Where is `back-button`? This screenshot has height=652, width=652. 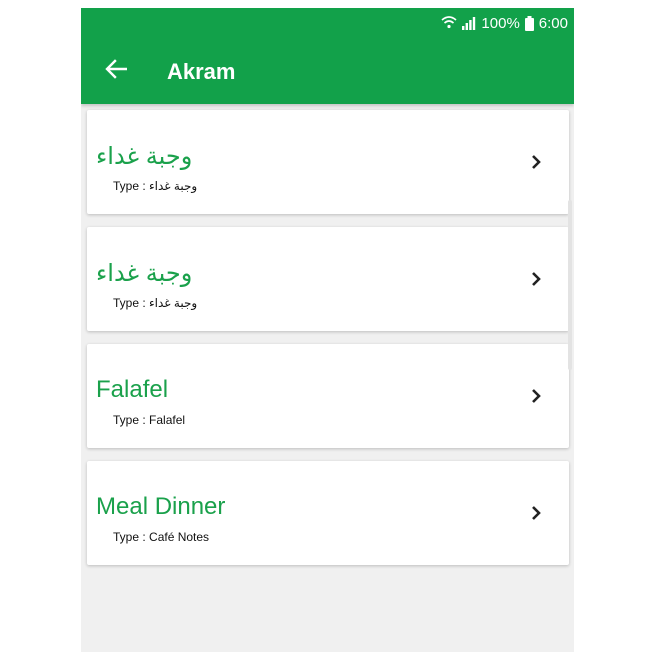
back-button is located at coordinates (116, 71).